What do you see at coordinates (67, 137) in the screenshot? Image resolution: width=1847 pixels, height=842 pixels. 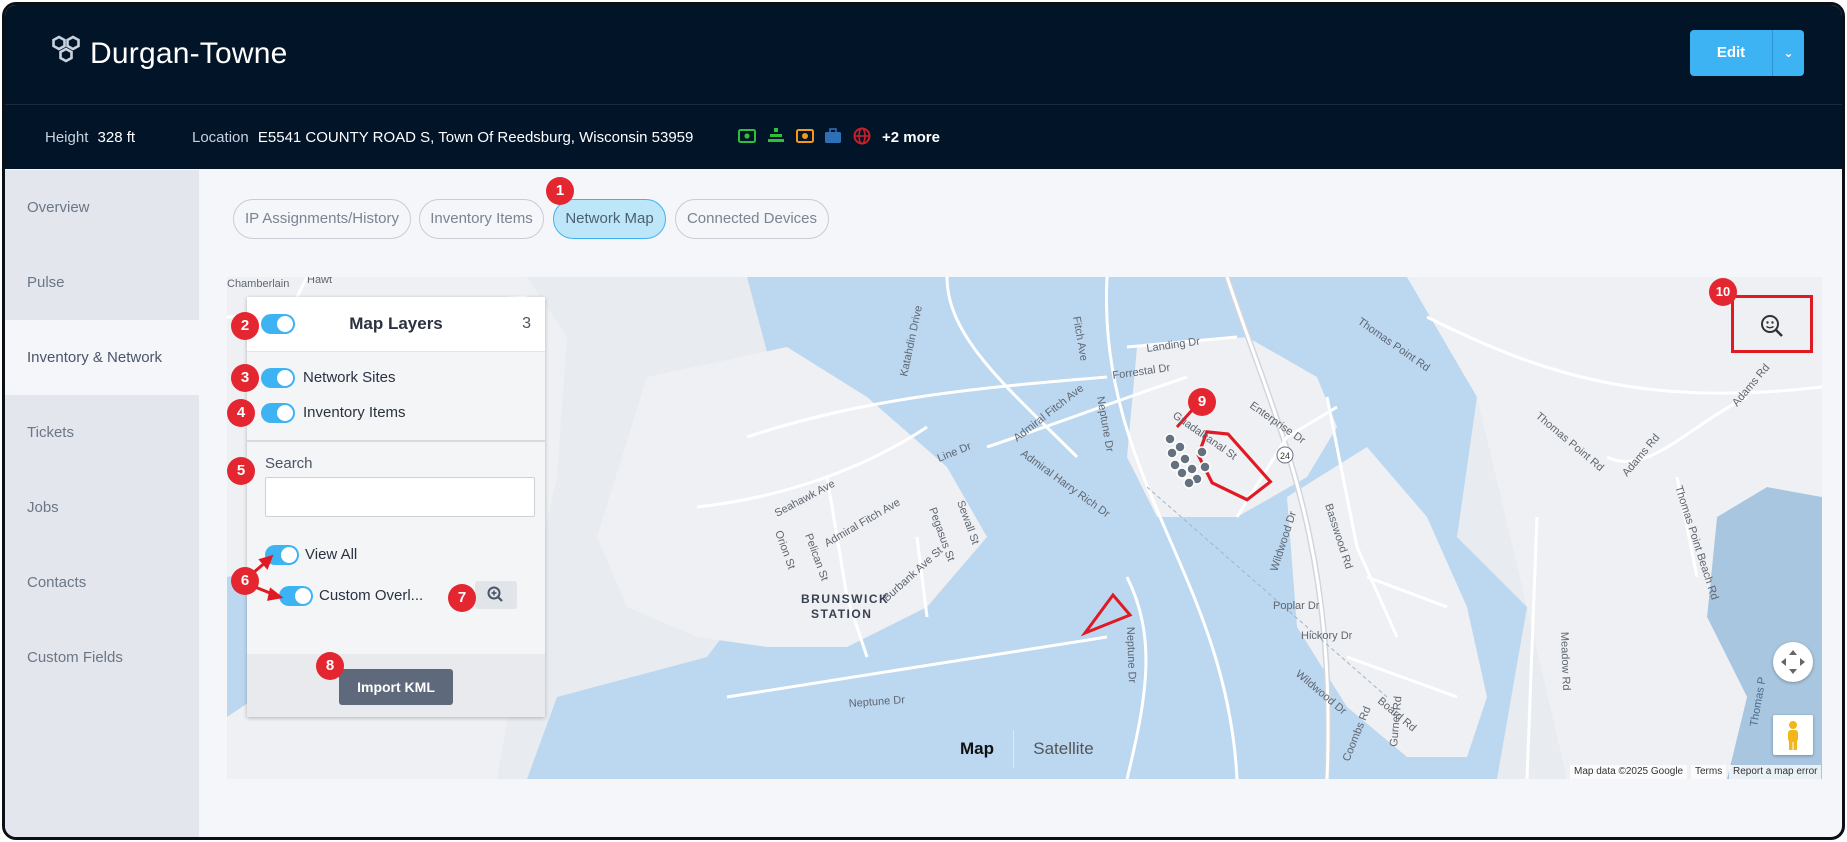 I see `height-label: Height` at bounding box center [67, 137].